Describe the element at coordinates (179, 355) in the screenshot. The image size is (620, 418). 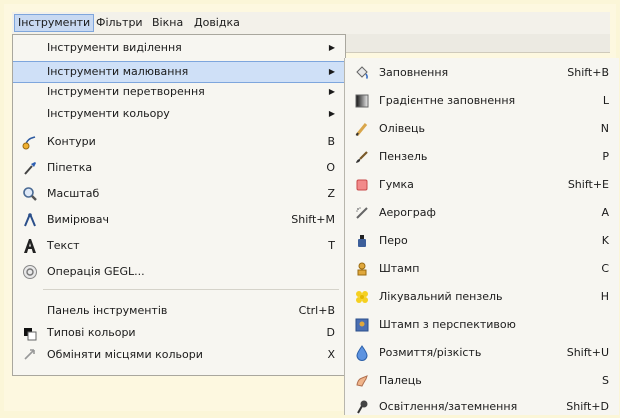
I see `menu-item-swap-colors: Обміняти місцями кольори X` at that location.